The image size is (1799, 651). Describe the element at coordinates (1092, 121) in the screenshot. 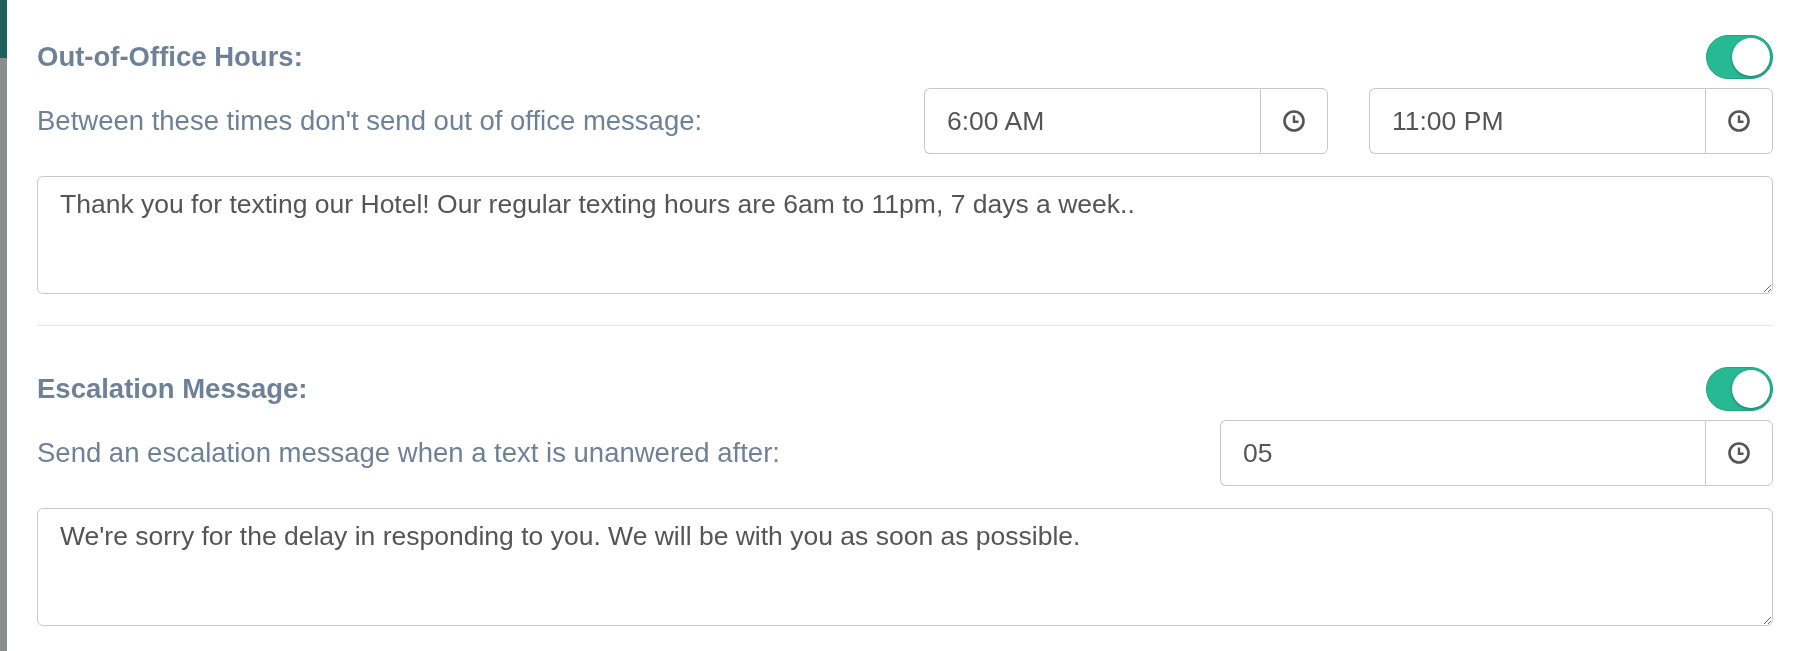

I see `time-field: 6:00 AM` at that location.